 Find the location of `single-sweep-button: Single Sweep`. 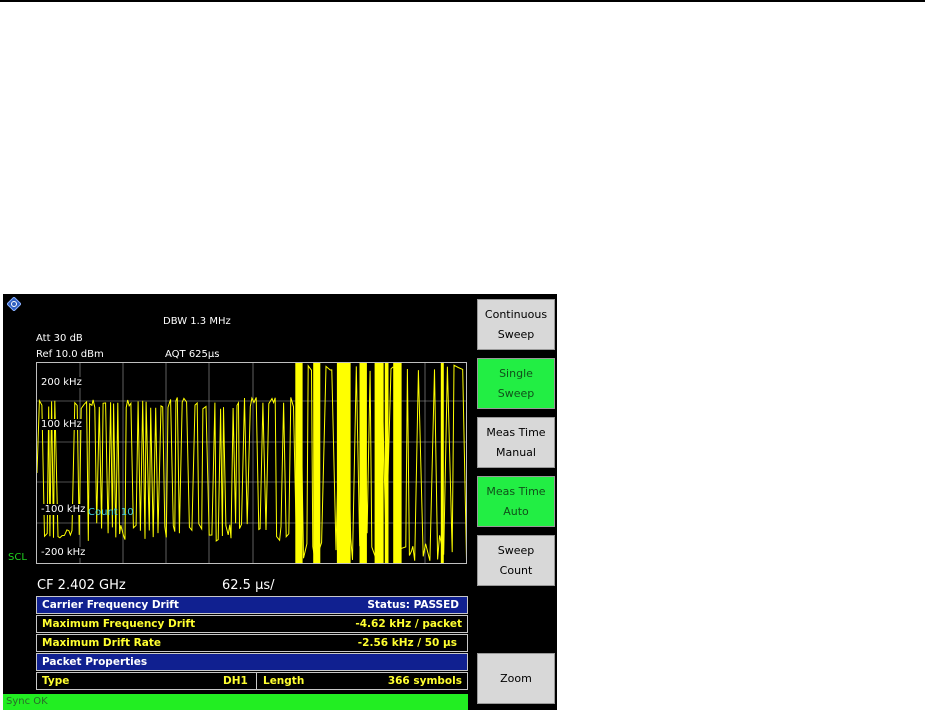

single-sweep-button: Single Sweep is located at coordinates (516, 383).